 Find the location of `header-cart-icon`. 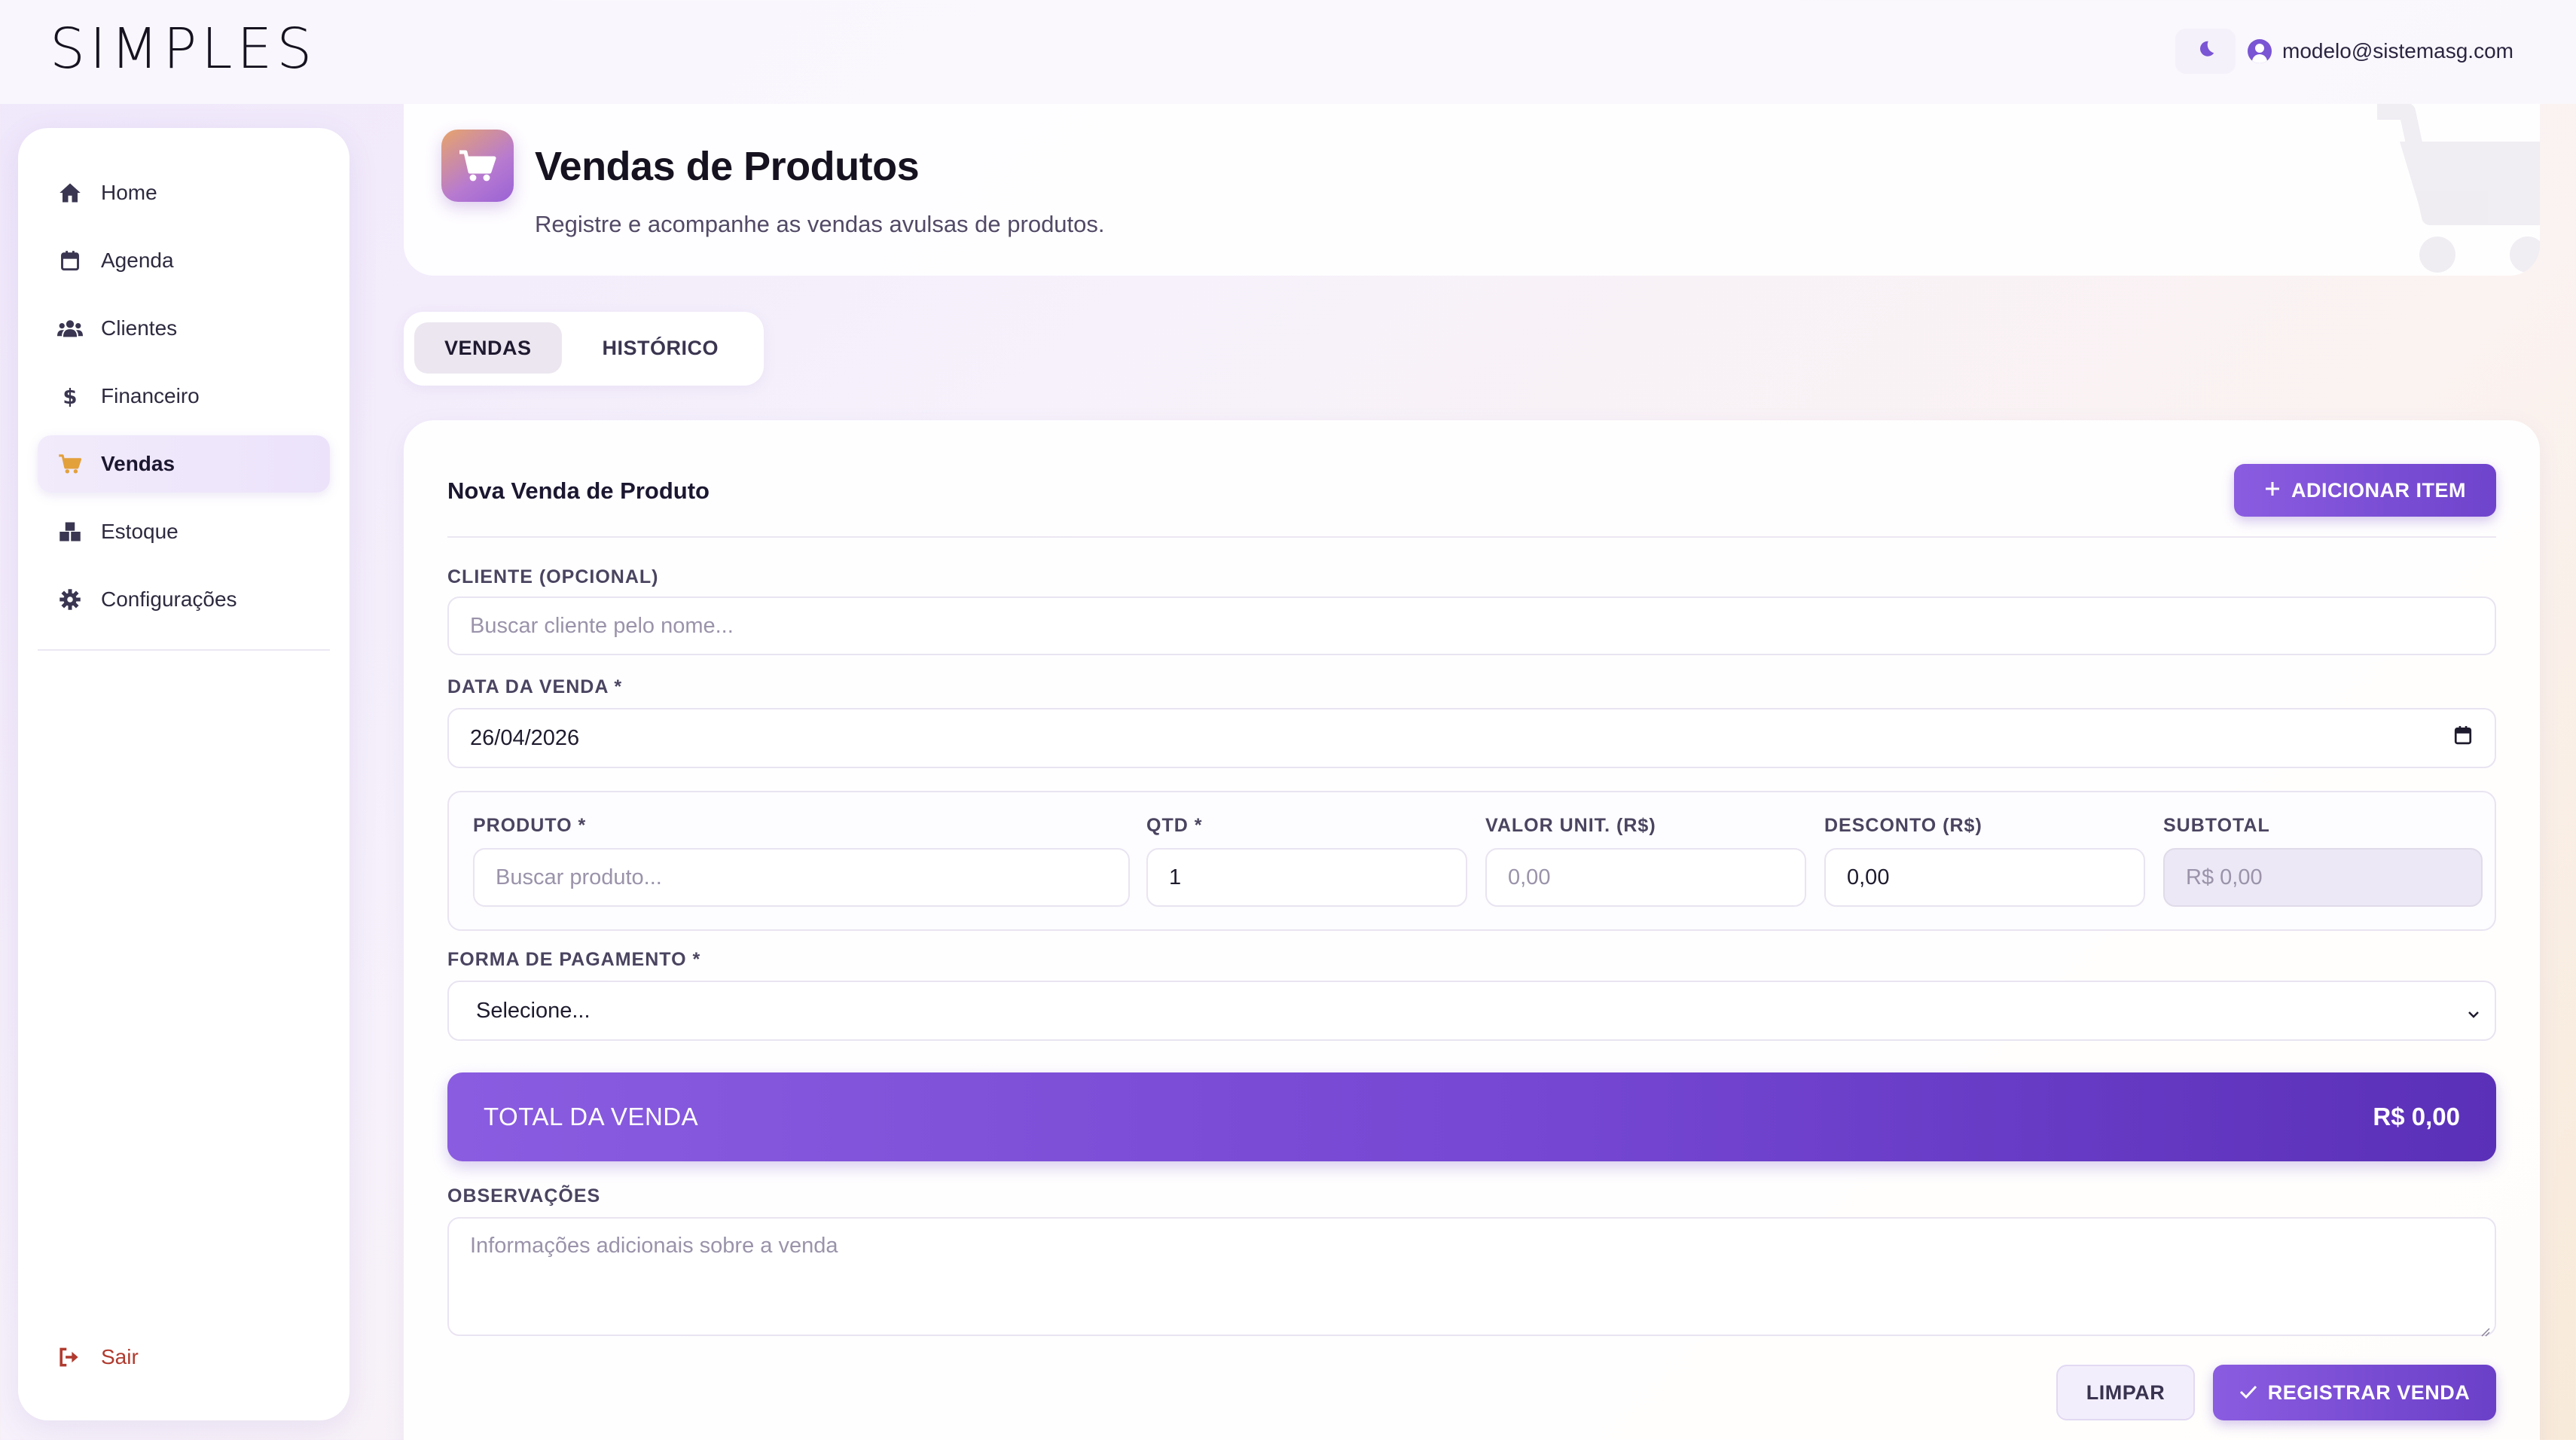

header-cart-icon is located at coordinates (478, 166).